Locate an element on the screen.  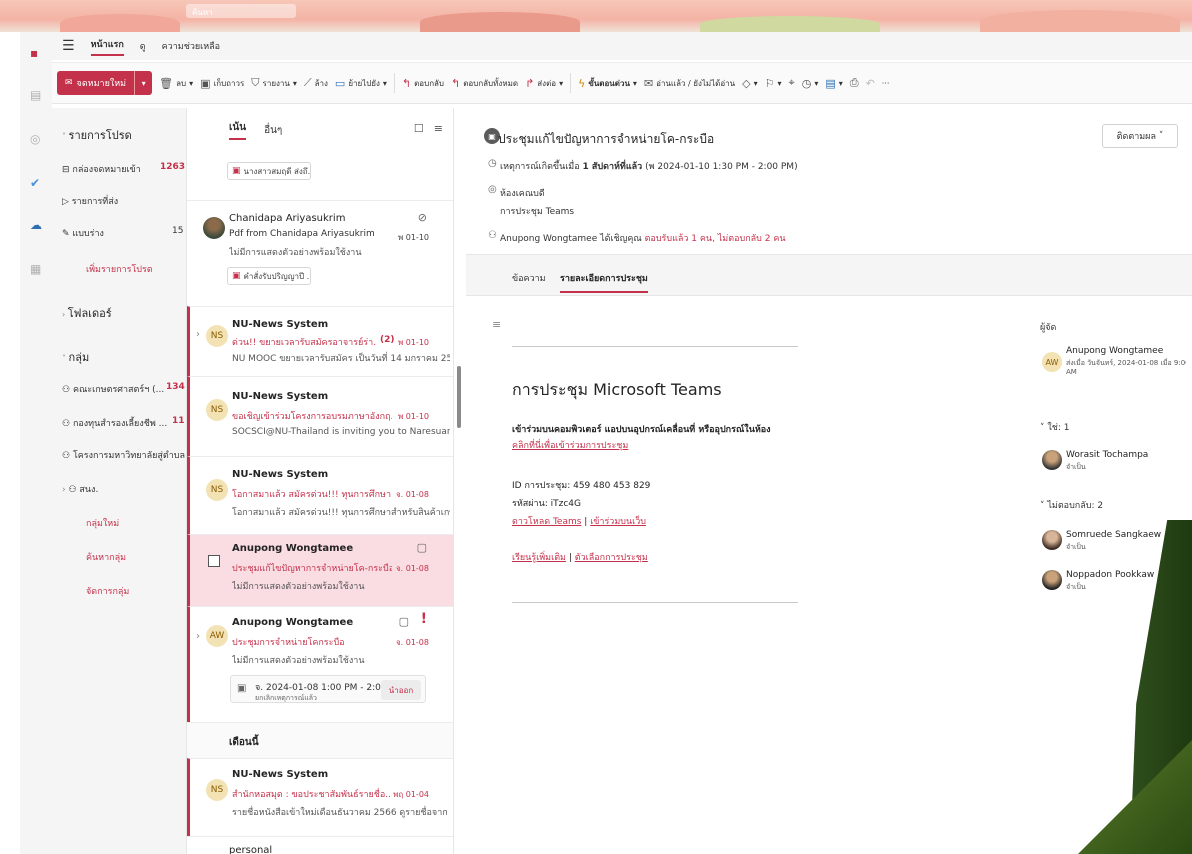
reply-button: ↰ ตอบกลับ is located at coordinates (423, 83).